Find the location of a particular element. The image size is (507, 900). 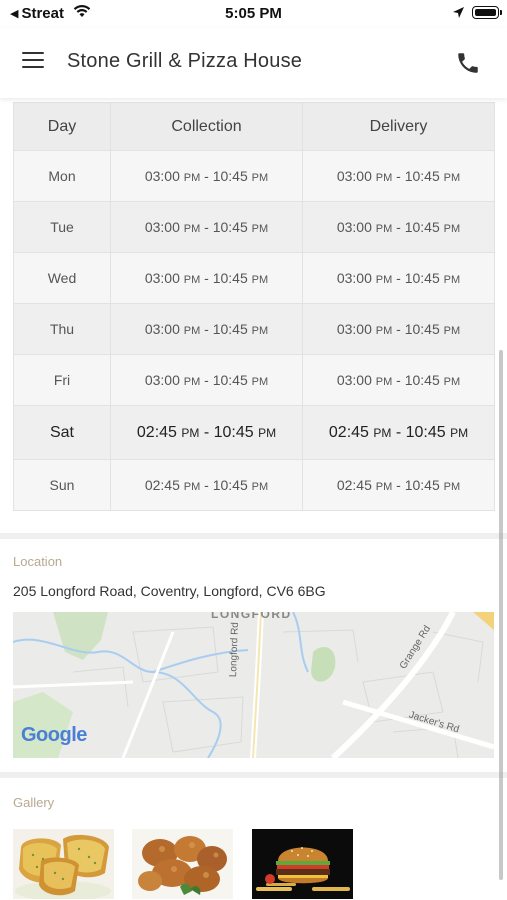

day-cell: Fri is located at coordinates (62, 380).